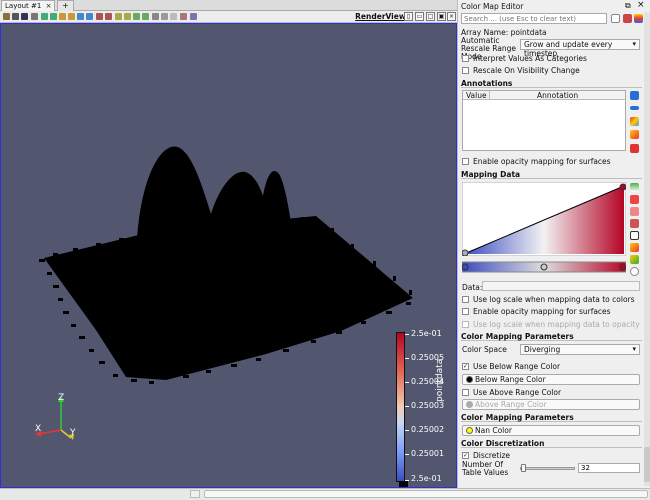 Image resolution: width=650 pixels, height=500 pixels. I want to click on grow-selection-icon, so click(183, 16).